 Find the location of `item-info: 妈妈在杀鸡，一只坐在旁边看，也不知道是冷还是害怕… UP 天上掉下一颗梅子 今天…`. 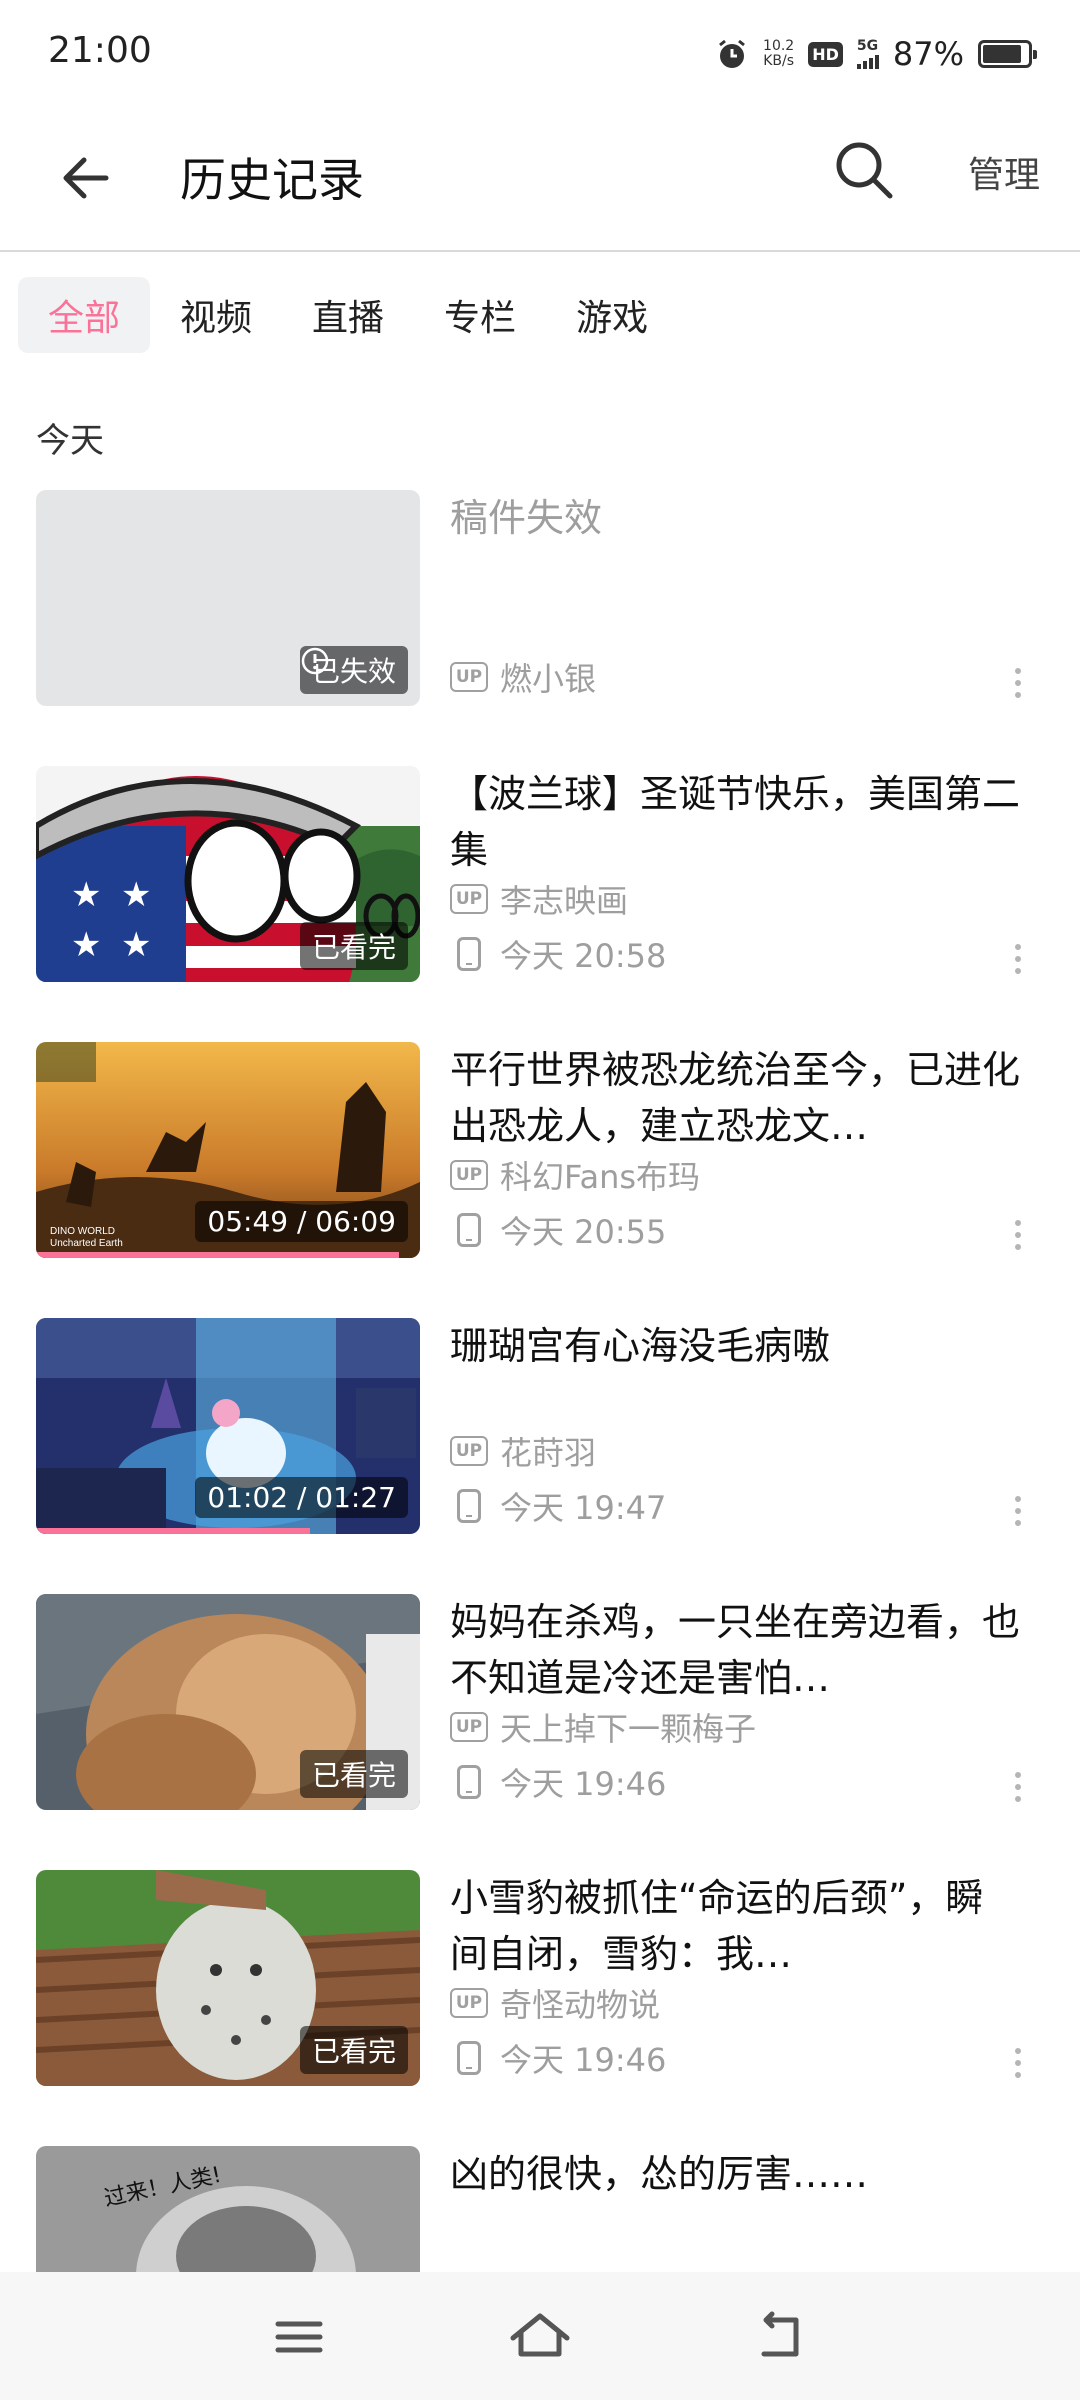

item-info: 妈妈在杀鸡，一只坐在旁边看，也不知道是冷还是害怕… UP 天上掉下一颗梅子 今天… is located at coordinates (735, 1702).